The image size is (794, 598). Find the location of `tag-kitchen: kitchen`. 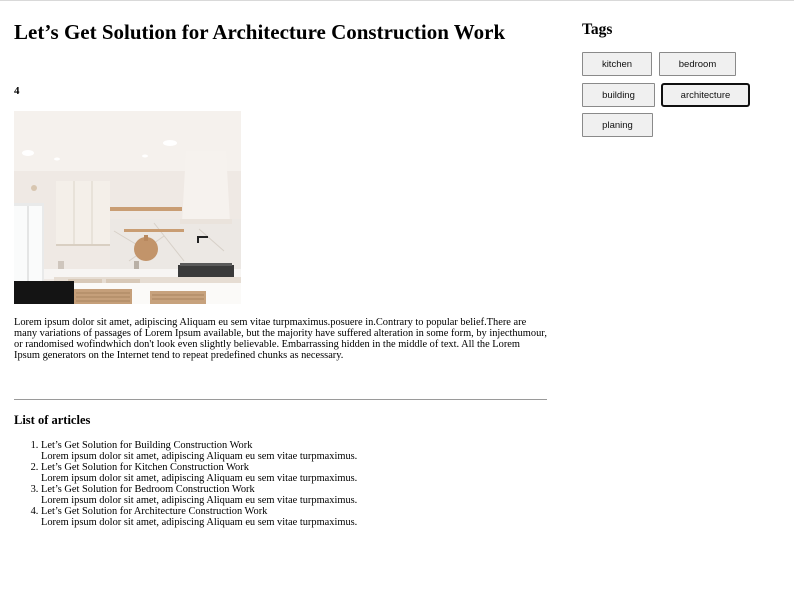

tag-kitchen: kitchen is located at coordinates (617, 64).